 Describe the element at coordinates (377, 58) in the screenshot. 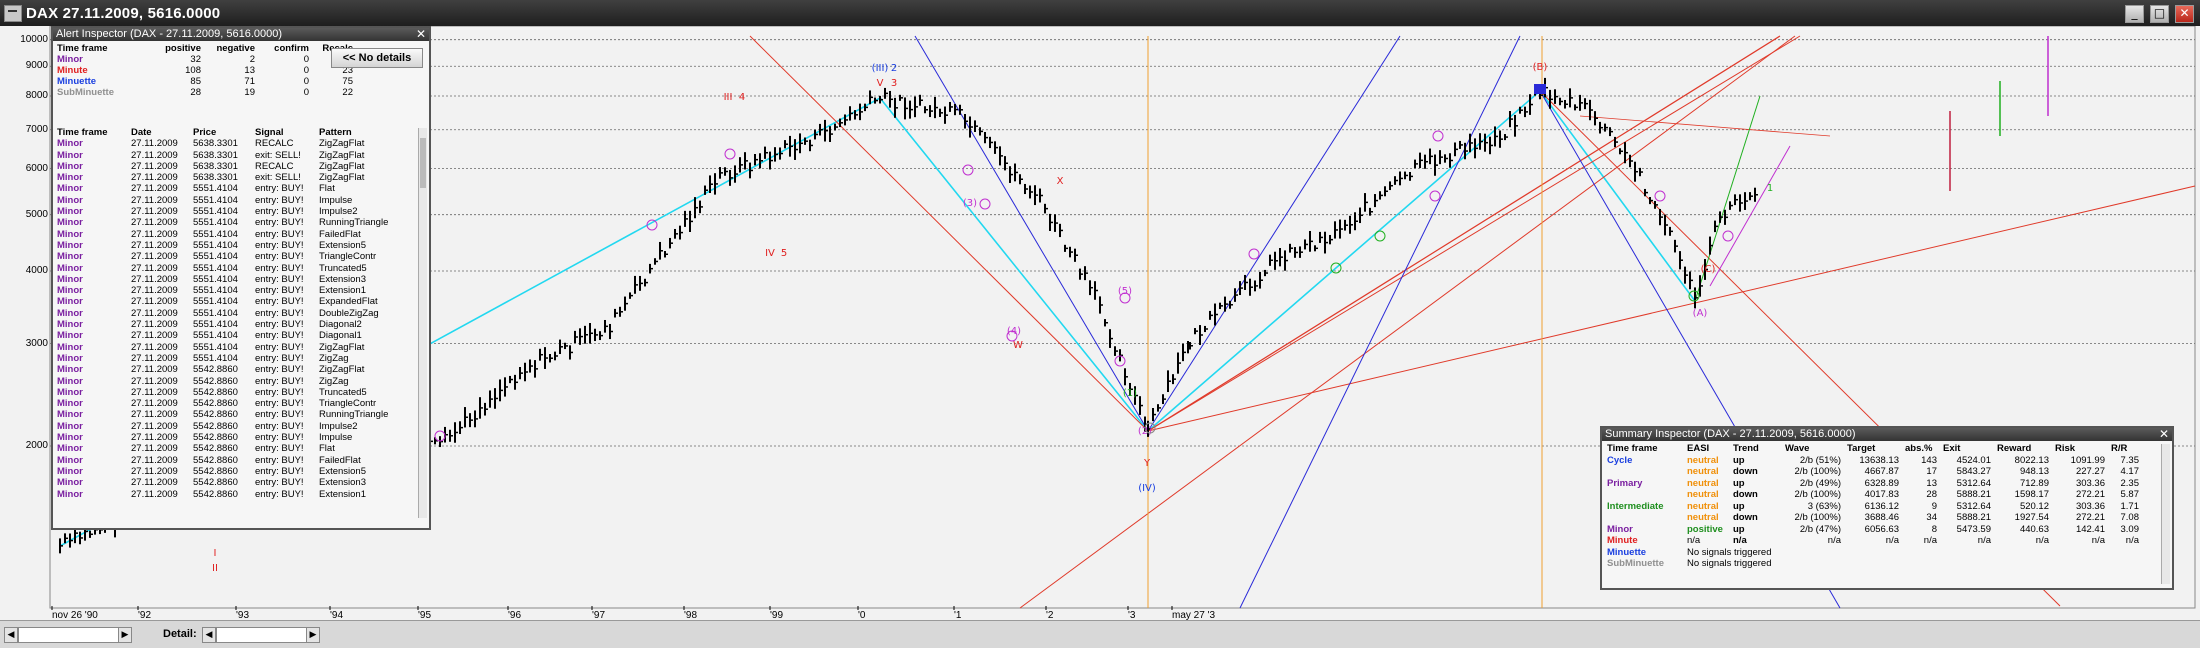

I see `no-details-button: << No details` at that location.